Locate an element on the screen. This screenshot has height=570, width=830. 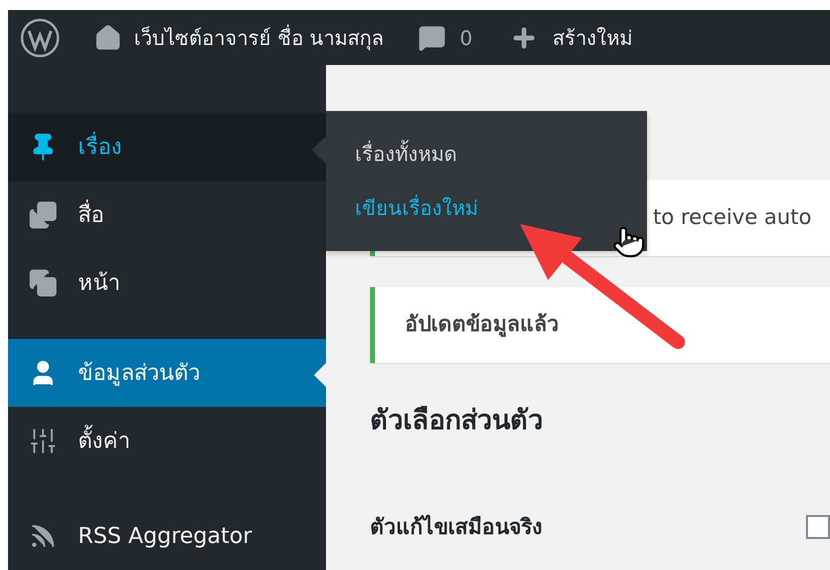
sidebar-label: เรื่อง is located at coordinates (100, 147).